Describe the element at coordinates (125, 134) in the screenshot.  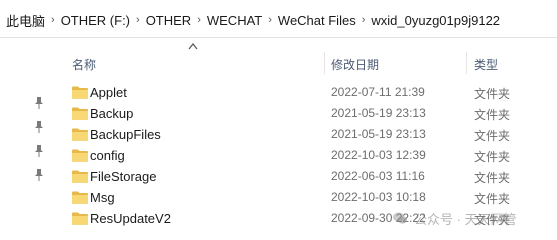
I see `file-name: BackupFiles` at that location.